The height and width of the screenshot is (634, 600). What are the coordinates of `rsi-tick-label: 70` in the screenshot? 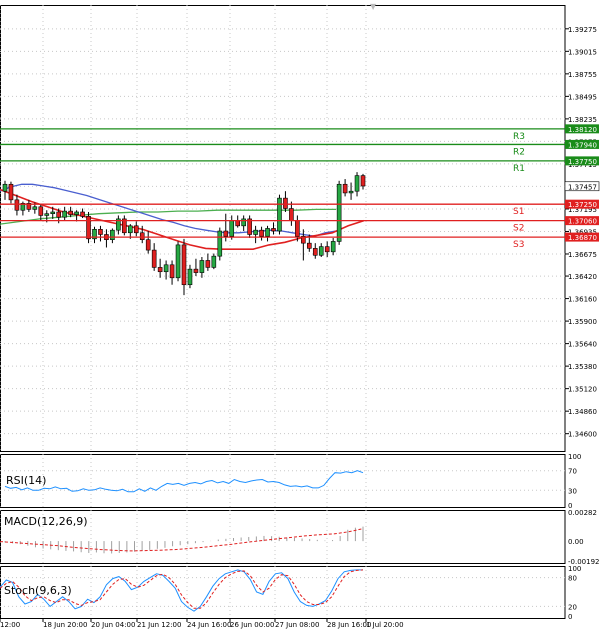 It's located at (572, 472).